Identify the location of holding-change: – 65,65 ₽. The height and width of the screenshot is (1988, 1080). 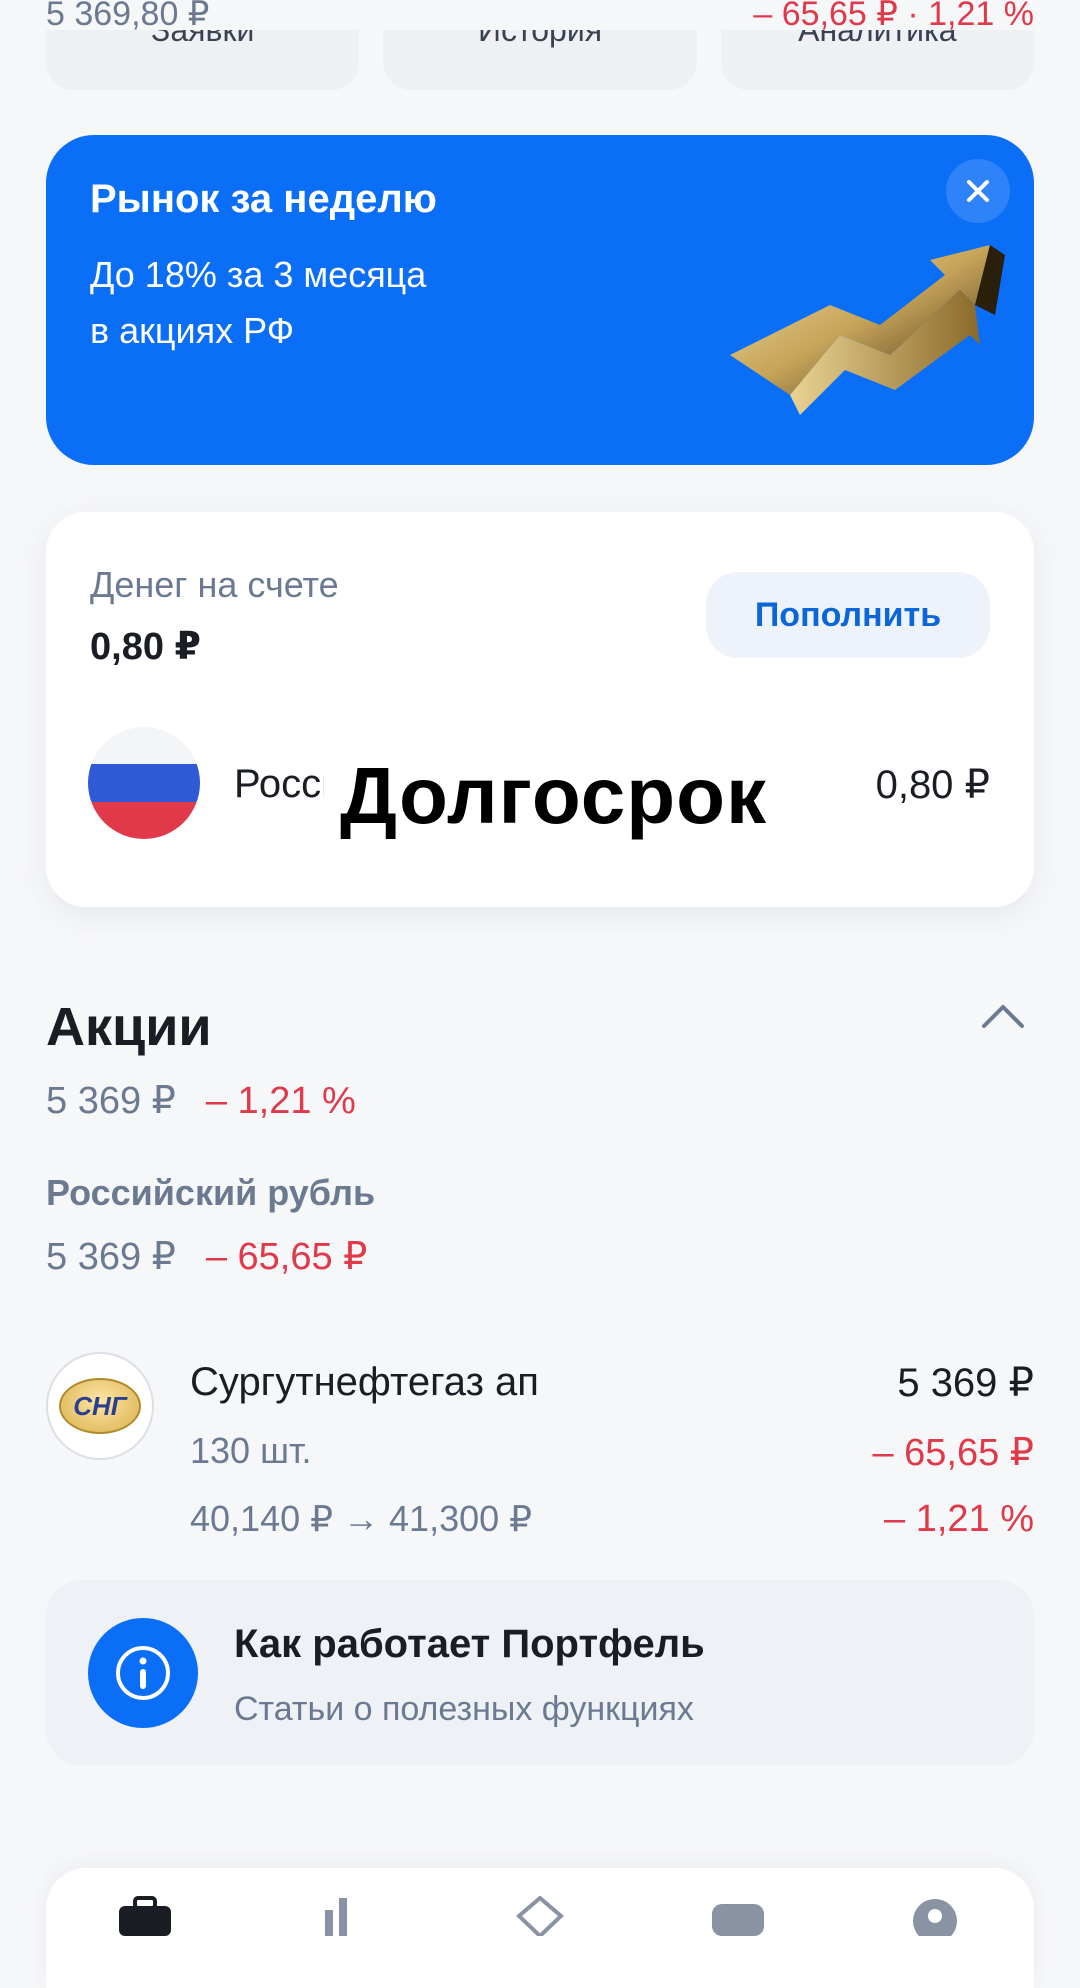
(953, 1453).